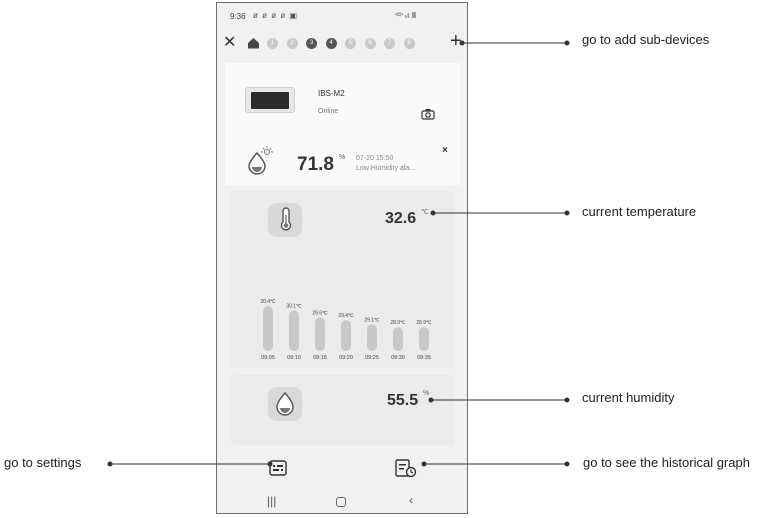  Describe the element at coordinates (628, 397) in the screenshot. I see `callout-current-humidity: current humidity` at that location.